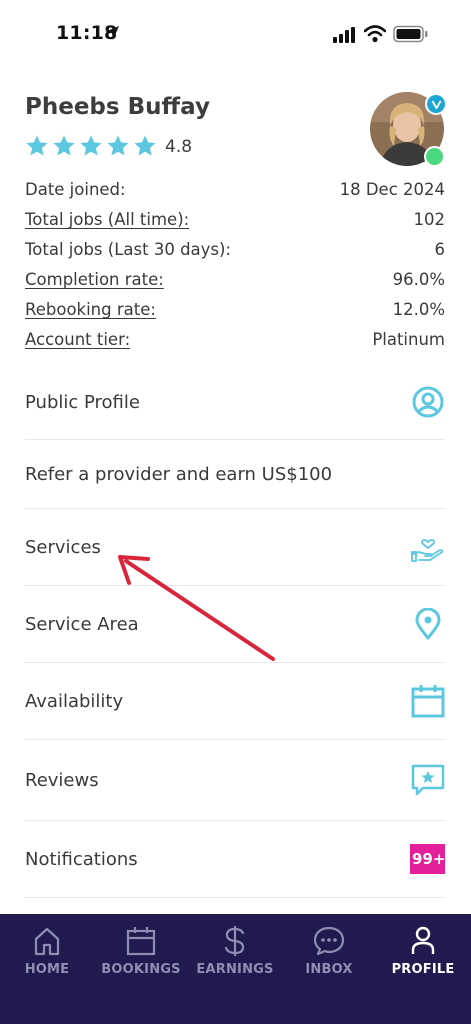 This screenshot has height=1024, width=471. What do you see at coordinates (423, 941) in the screenshot?
I see `person-icon` at bounding box center [423, 941].